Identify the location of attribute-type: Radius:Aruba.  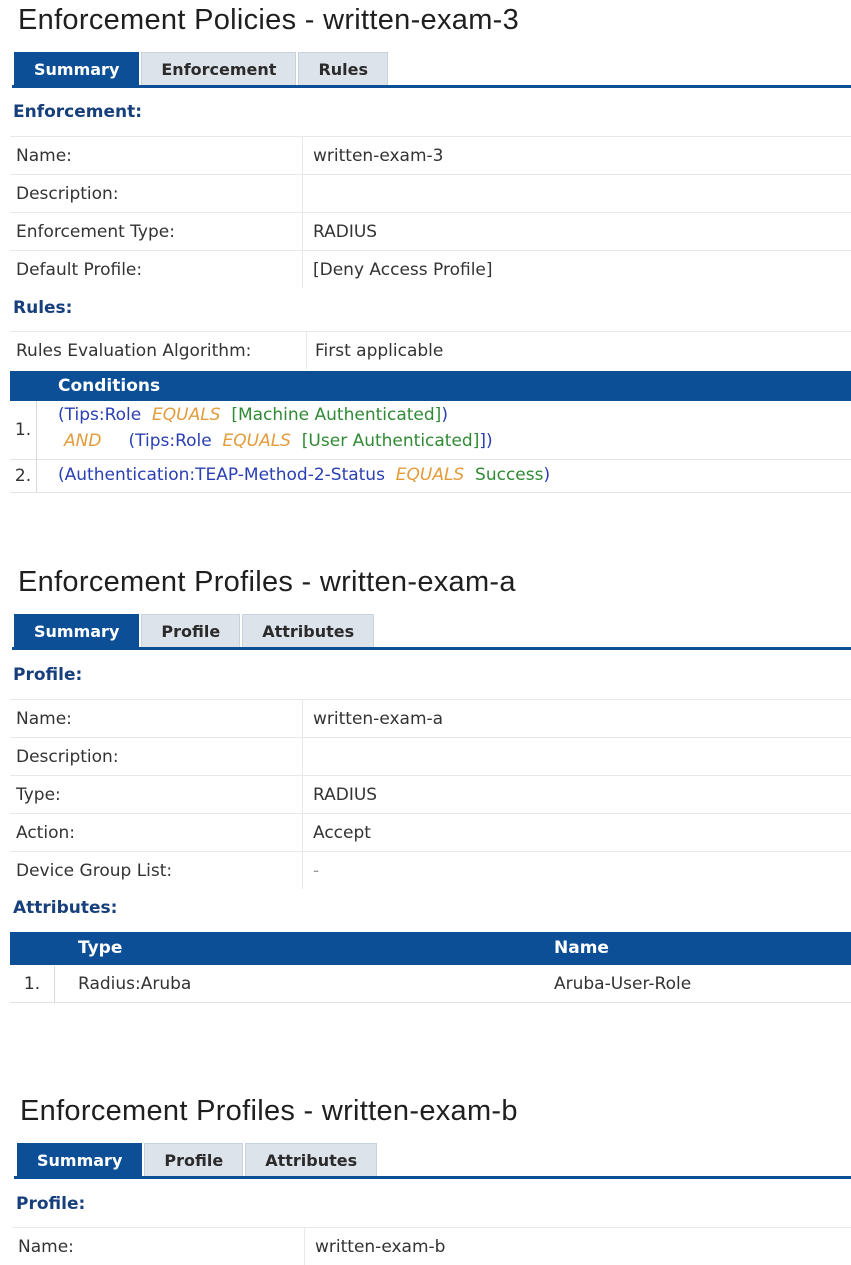
(134, 984).